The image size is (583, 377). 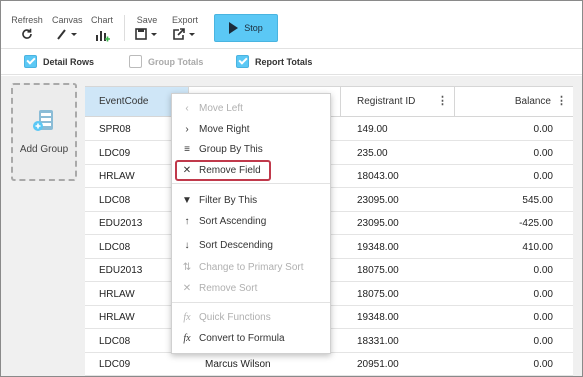 I want to click on group-totals-label: Group Totals, so click(x=176, y=61).